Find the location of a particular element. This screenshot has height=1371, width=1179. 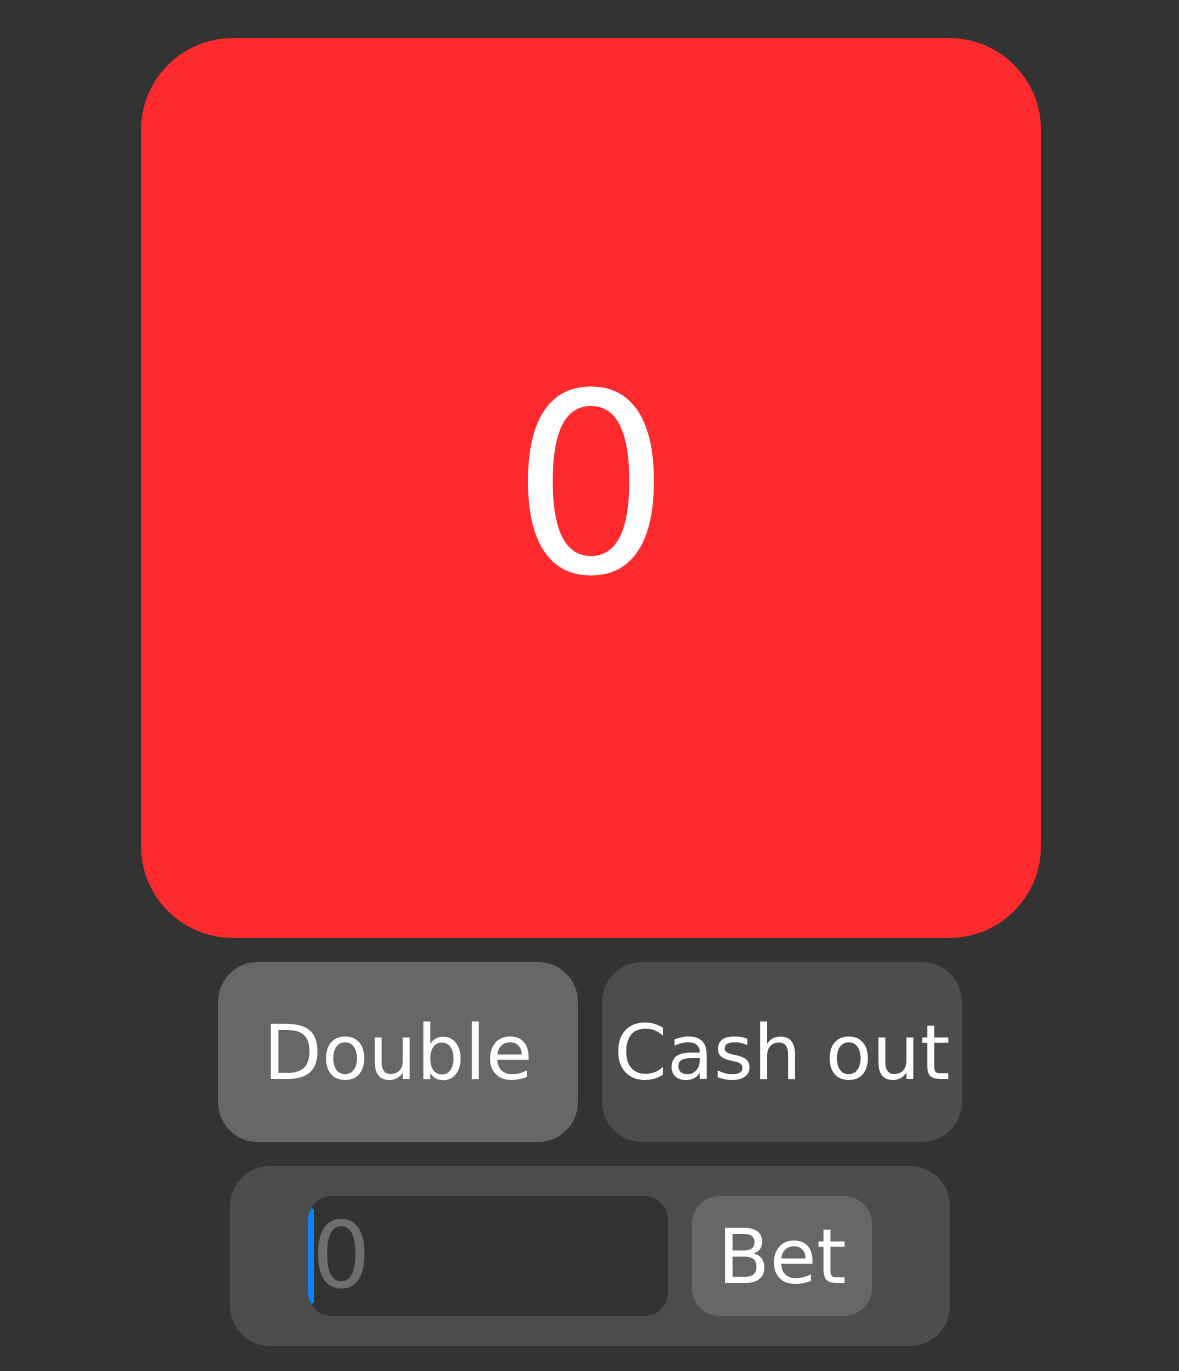

text-caret is located at coordinates (311, 1256).